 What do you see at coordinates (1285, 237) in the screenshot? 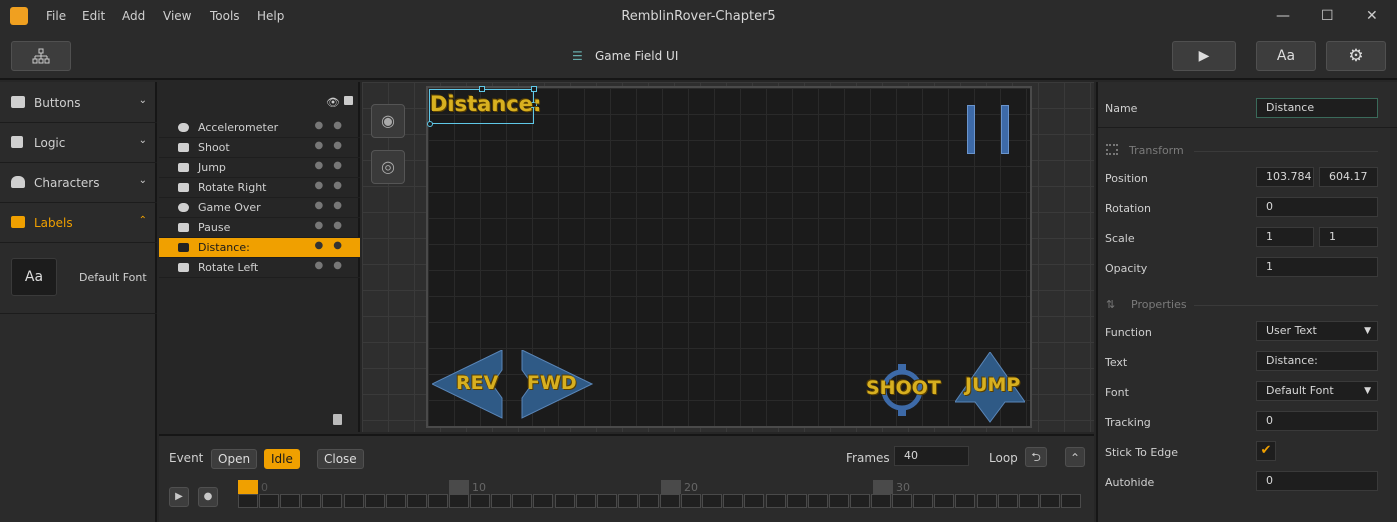
I see `scale-x-field: 1` at bounding box center [1285, 237].